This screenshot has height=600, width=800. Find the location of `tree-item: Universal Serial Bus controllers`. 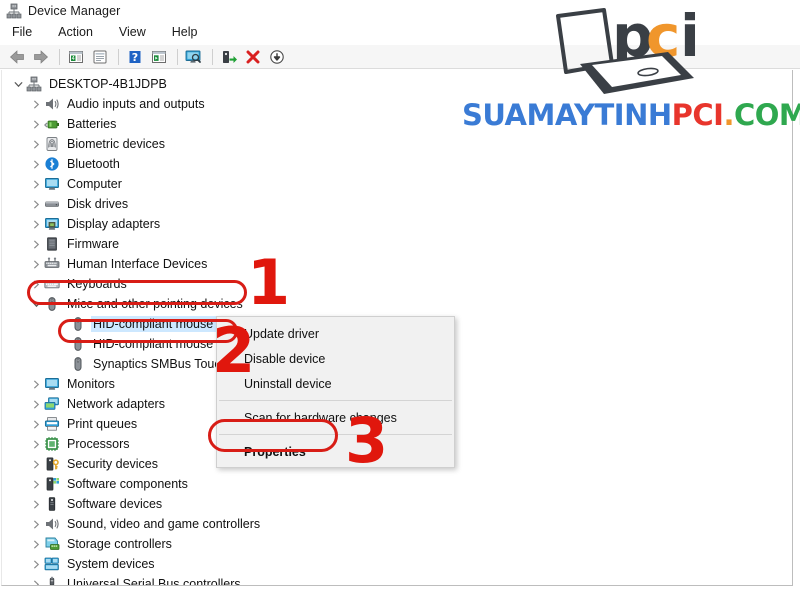

tree-item: Universal Serial Bus controllers is located at coordinates (397, 579).